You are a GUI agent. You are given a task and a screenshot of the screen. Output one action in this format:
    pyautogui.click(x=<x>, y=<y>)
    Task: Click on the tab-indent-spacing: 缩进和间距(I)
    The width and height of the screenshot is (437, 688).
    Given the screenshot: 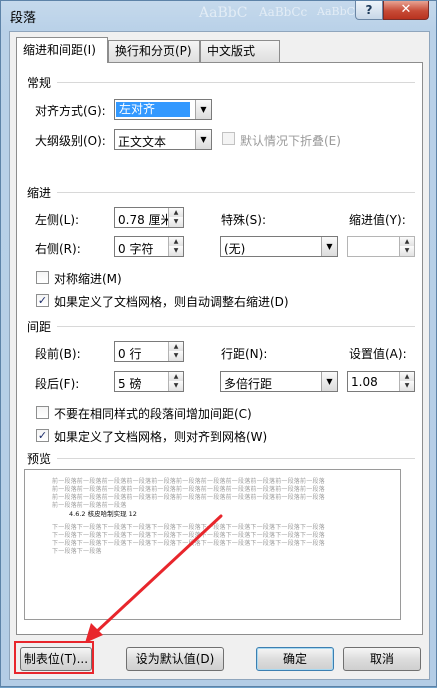 What is the action you would take?
    pyautogui.click(x=62, y=50)
    